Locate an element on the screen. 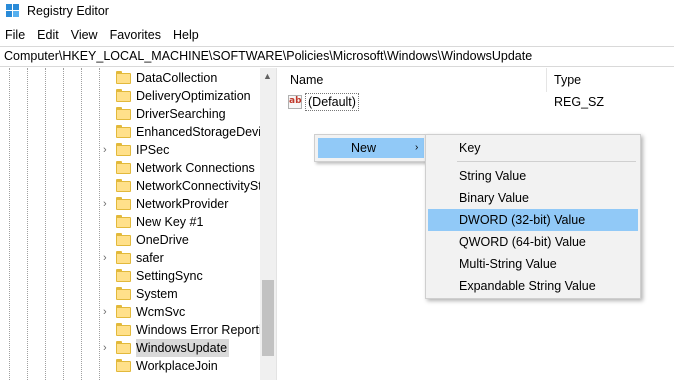  tree-item: Network Connections is located at coordinates (130, 168).